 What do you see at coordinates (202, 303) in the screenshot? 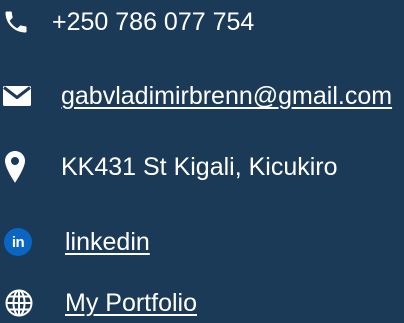
I see `contact-portfolio-row: My Portfolio` at bounding box center [202, 303].